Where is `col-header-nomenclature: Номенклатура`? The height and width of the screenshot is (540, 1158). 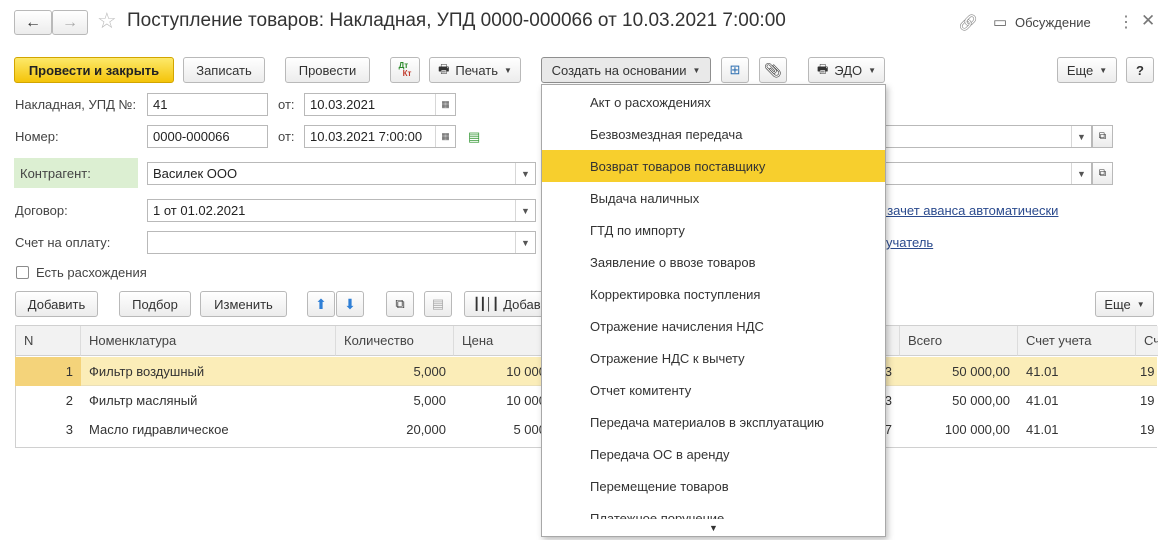 col-header-nomenclature: Номенклатура is located at coordinates (208, 341).